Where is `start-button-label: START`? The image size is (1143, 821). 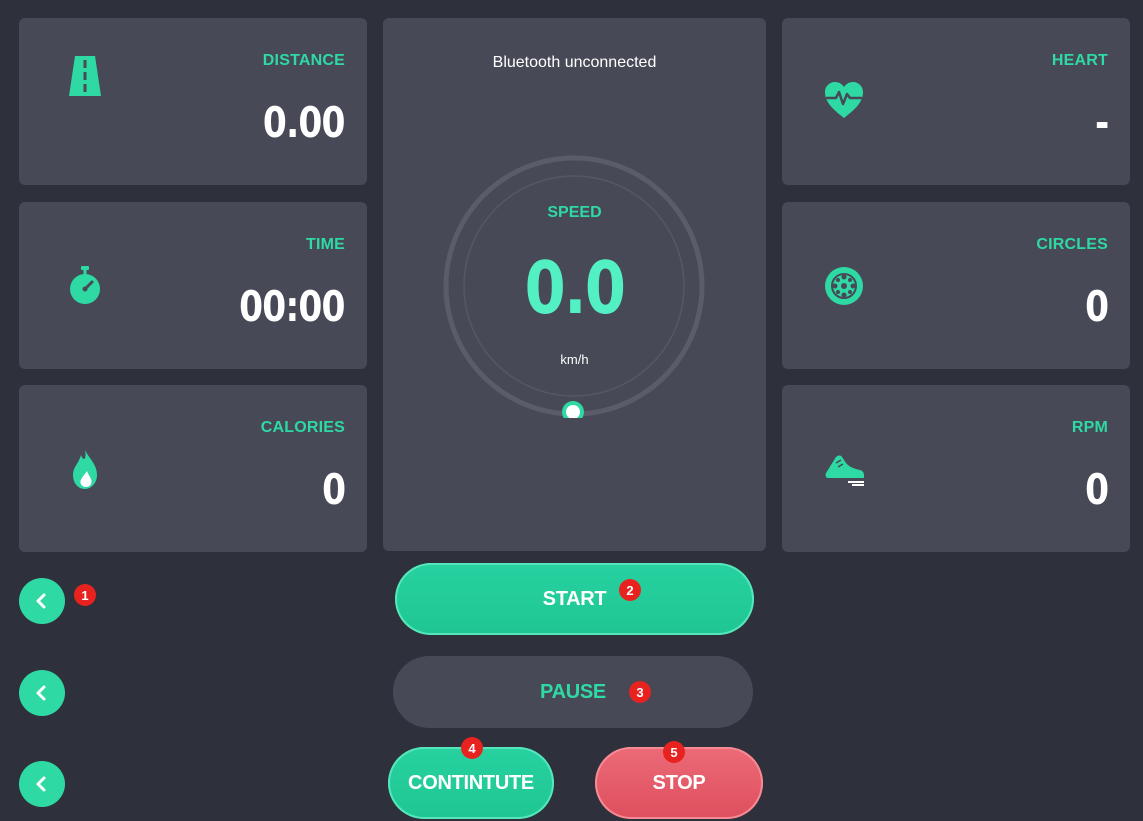
start-button-label: START is located at coordinates (574, 598).